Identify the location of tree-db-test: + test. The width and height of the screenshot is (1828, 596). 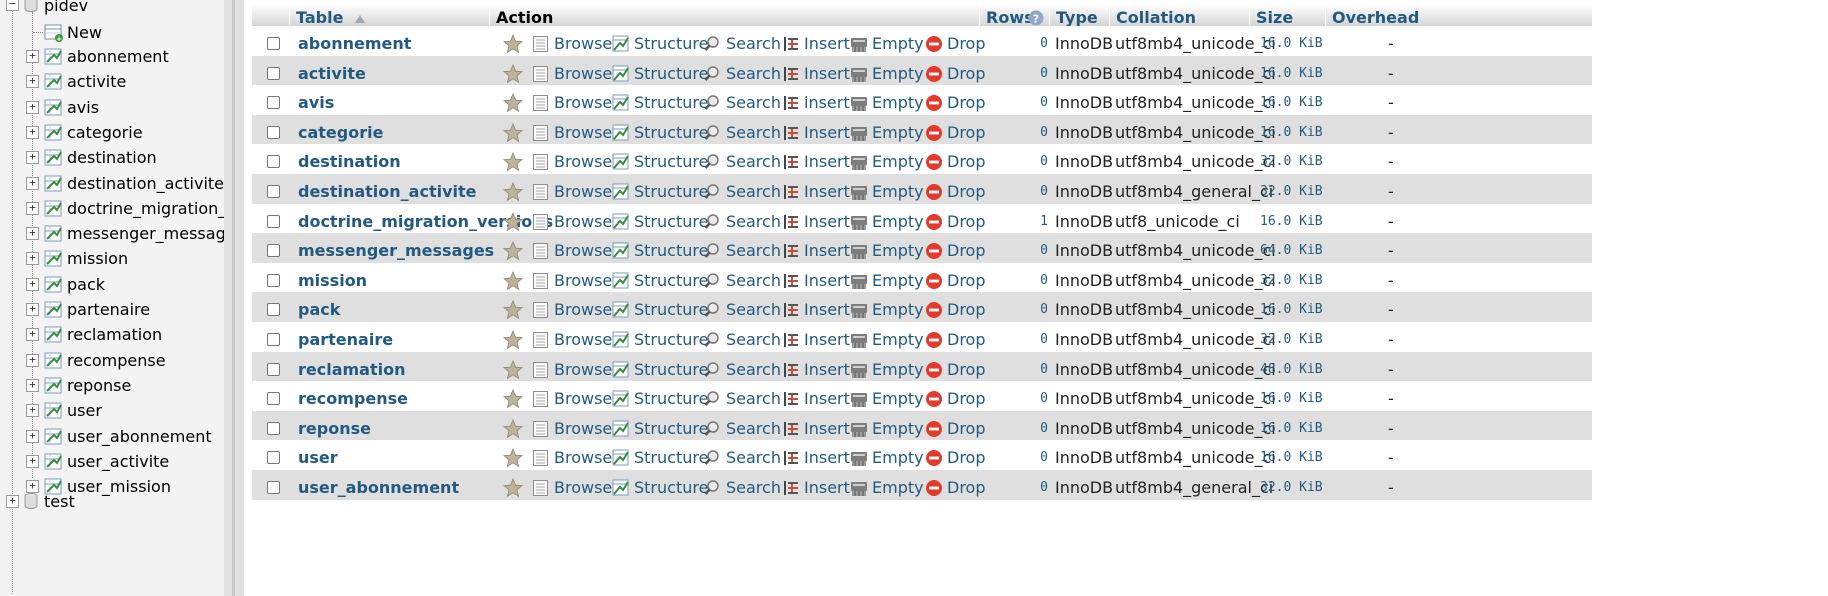
(112, 502).